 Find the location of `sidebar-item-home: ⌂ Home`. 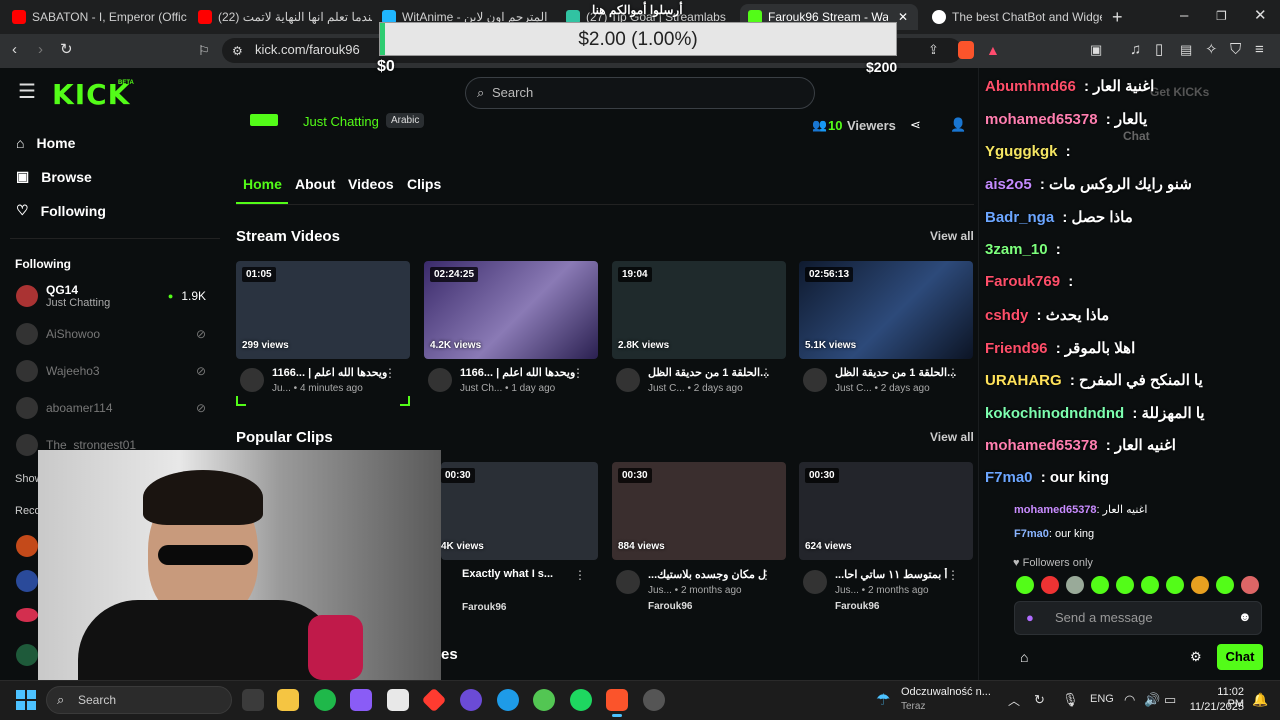

sidebar-item-home: ⌂ Home is located at coordinates (45, 143).